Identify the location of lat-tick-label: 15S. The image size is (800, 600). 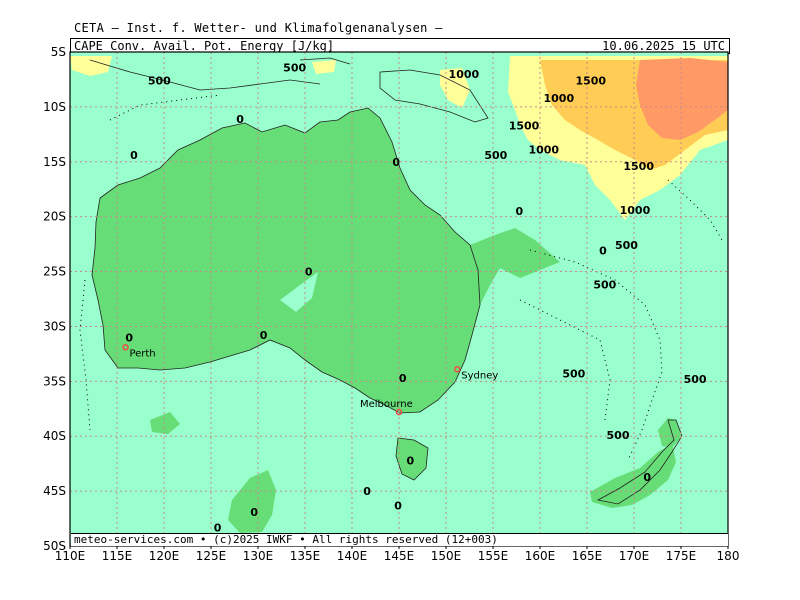
(54, 162).